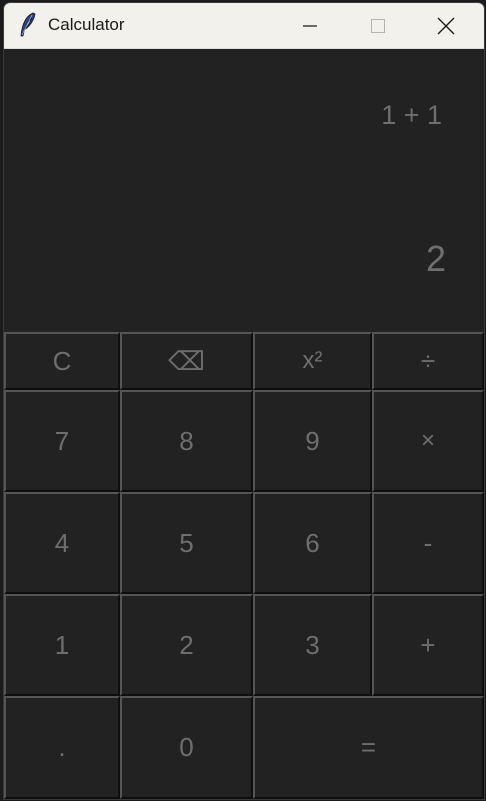 The image size is (486, 801). Describe the element at coordinates (62, 645) in the screenshot. I see `digit-1-button: 1` at that location.